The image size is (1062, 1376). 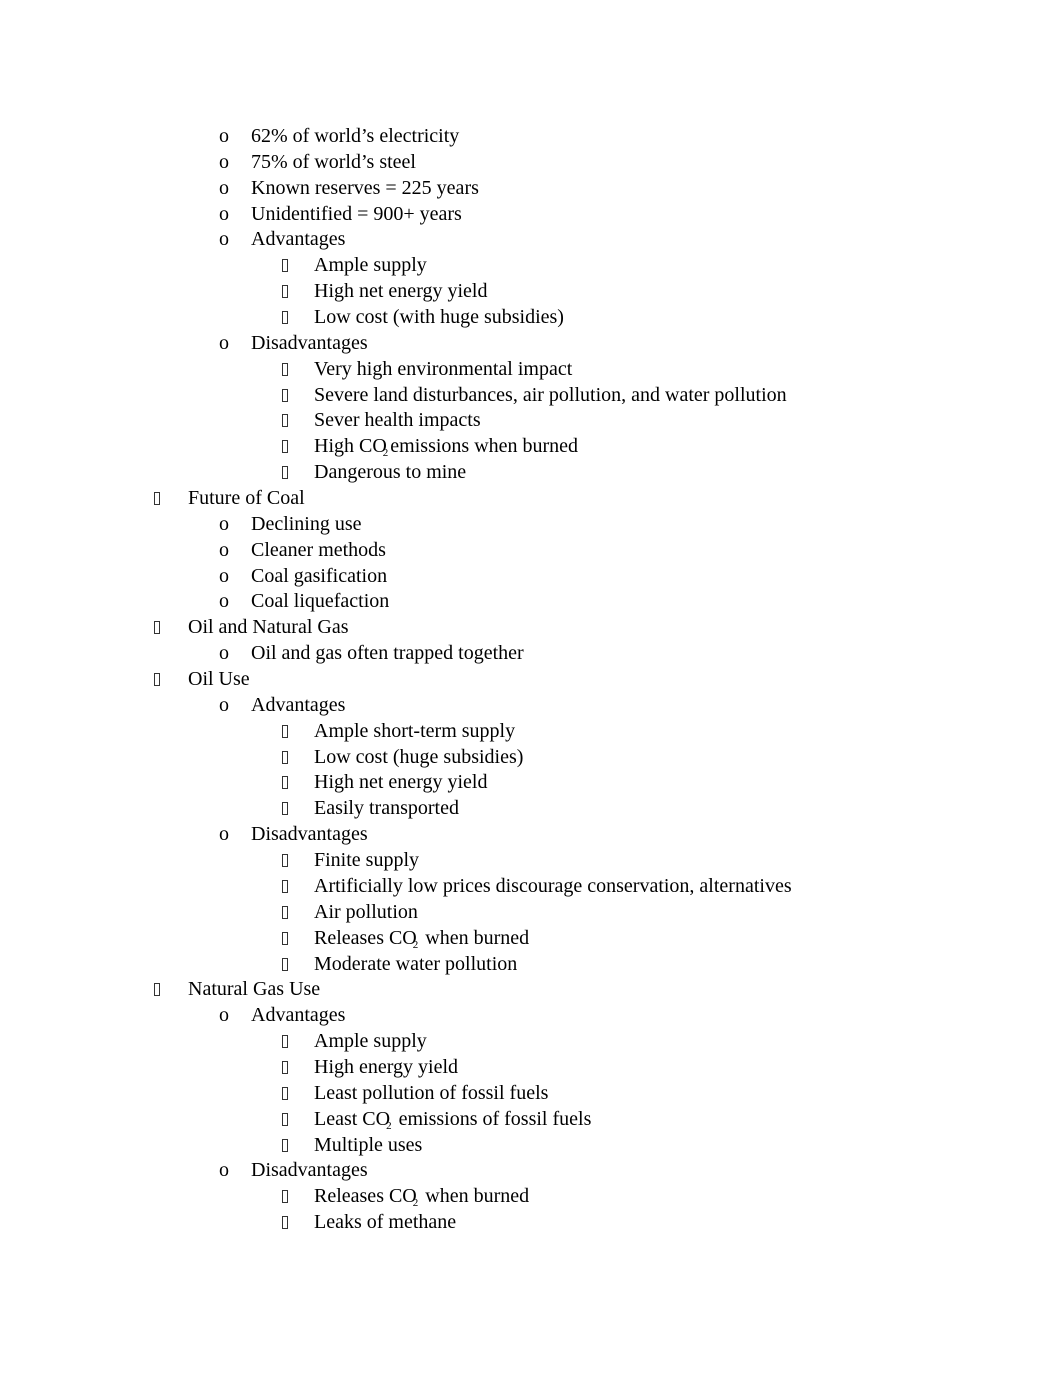 What do you see at coordinates (531, 1068) in the screenshot?
I see `outline-item-level-3: High energy yield` at bounding box center [531, 1068].